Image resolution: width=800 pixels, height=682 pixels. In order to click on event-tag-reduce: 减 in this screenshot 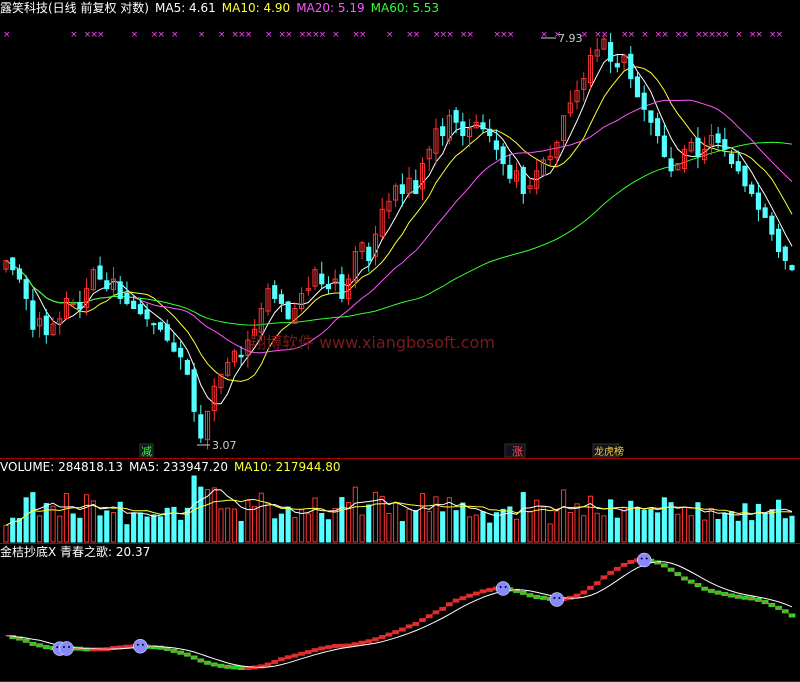, I will do `click(146, 450)`.